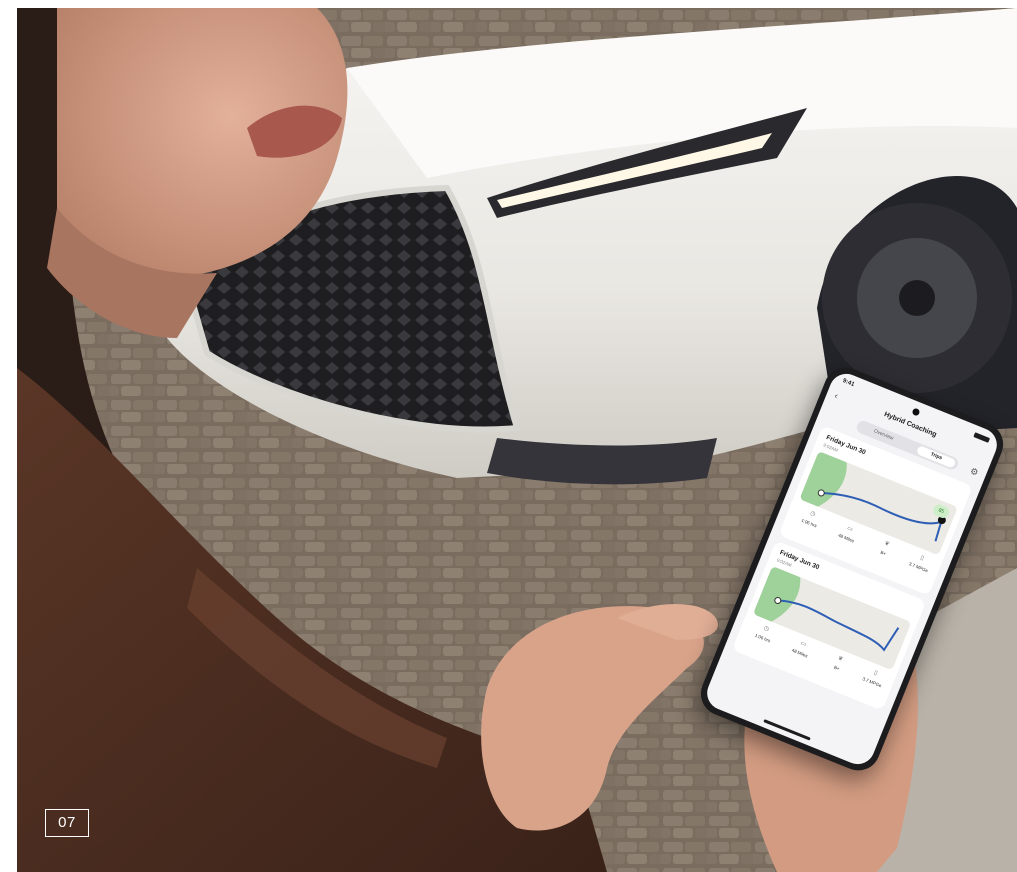 This screenshot has width=1017, height=872. I want to click on page-number-badge: 07, so click(67, 823).